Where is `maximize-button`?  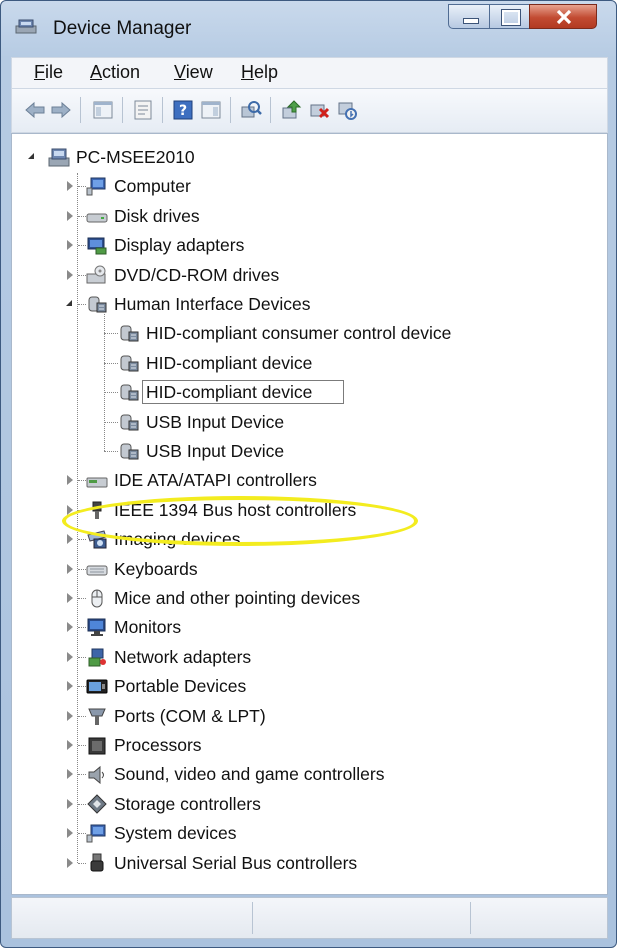 maximize-button is located at coordinates (509, 16).